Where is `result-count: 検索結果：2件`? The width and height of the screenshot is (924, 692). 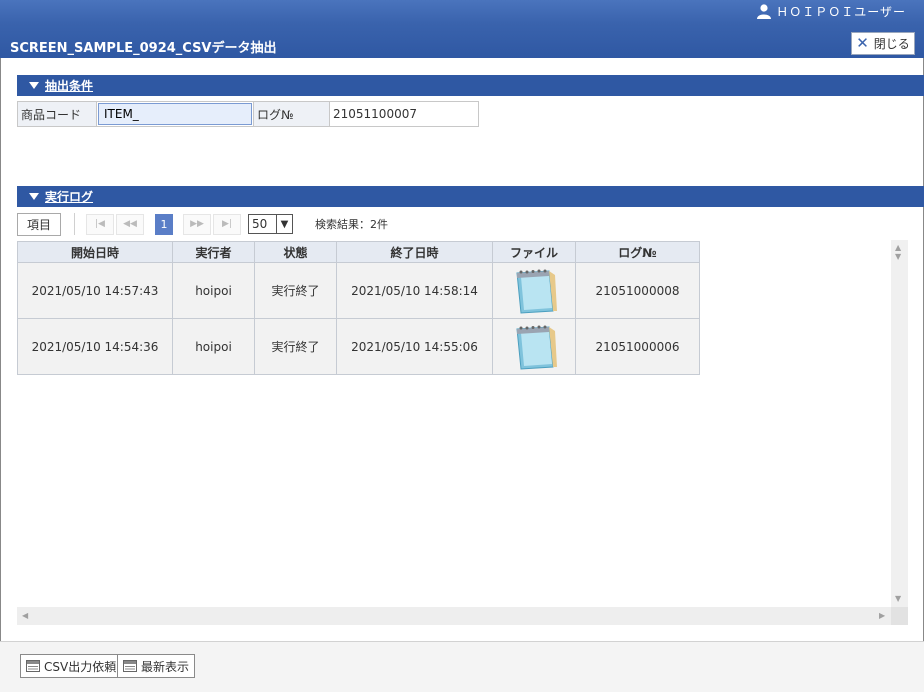
result-count: 検索結果：2件 is located at coordinates (351, 224).